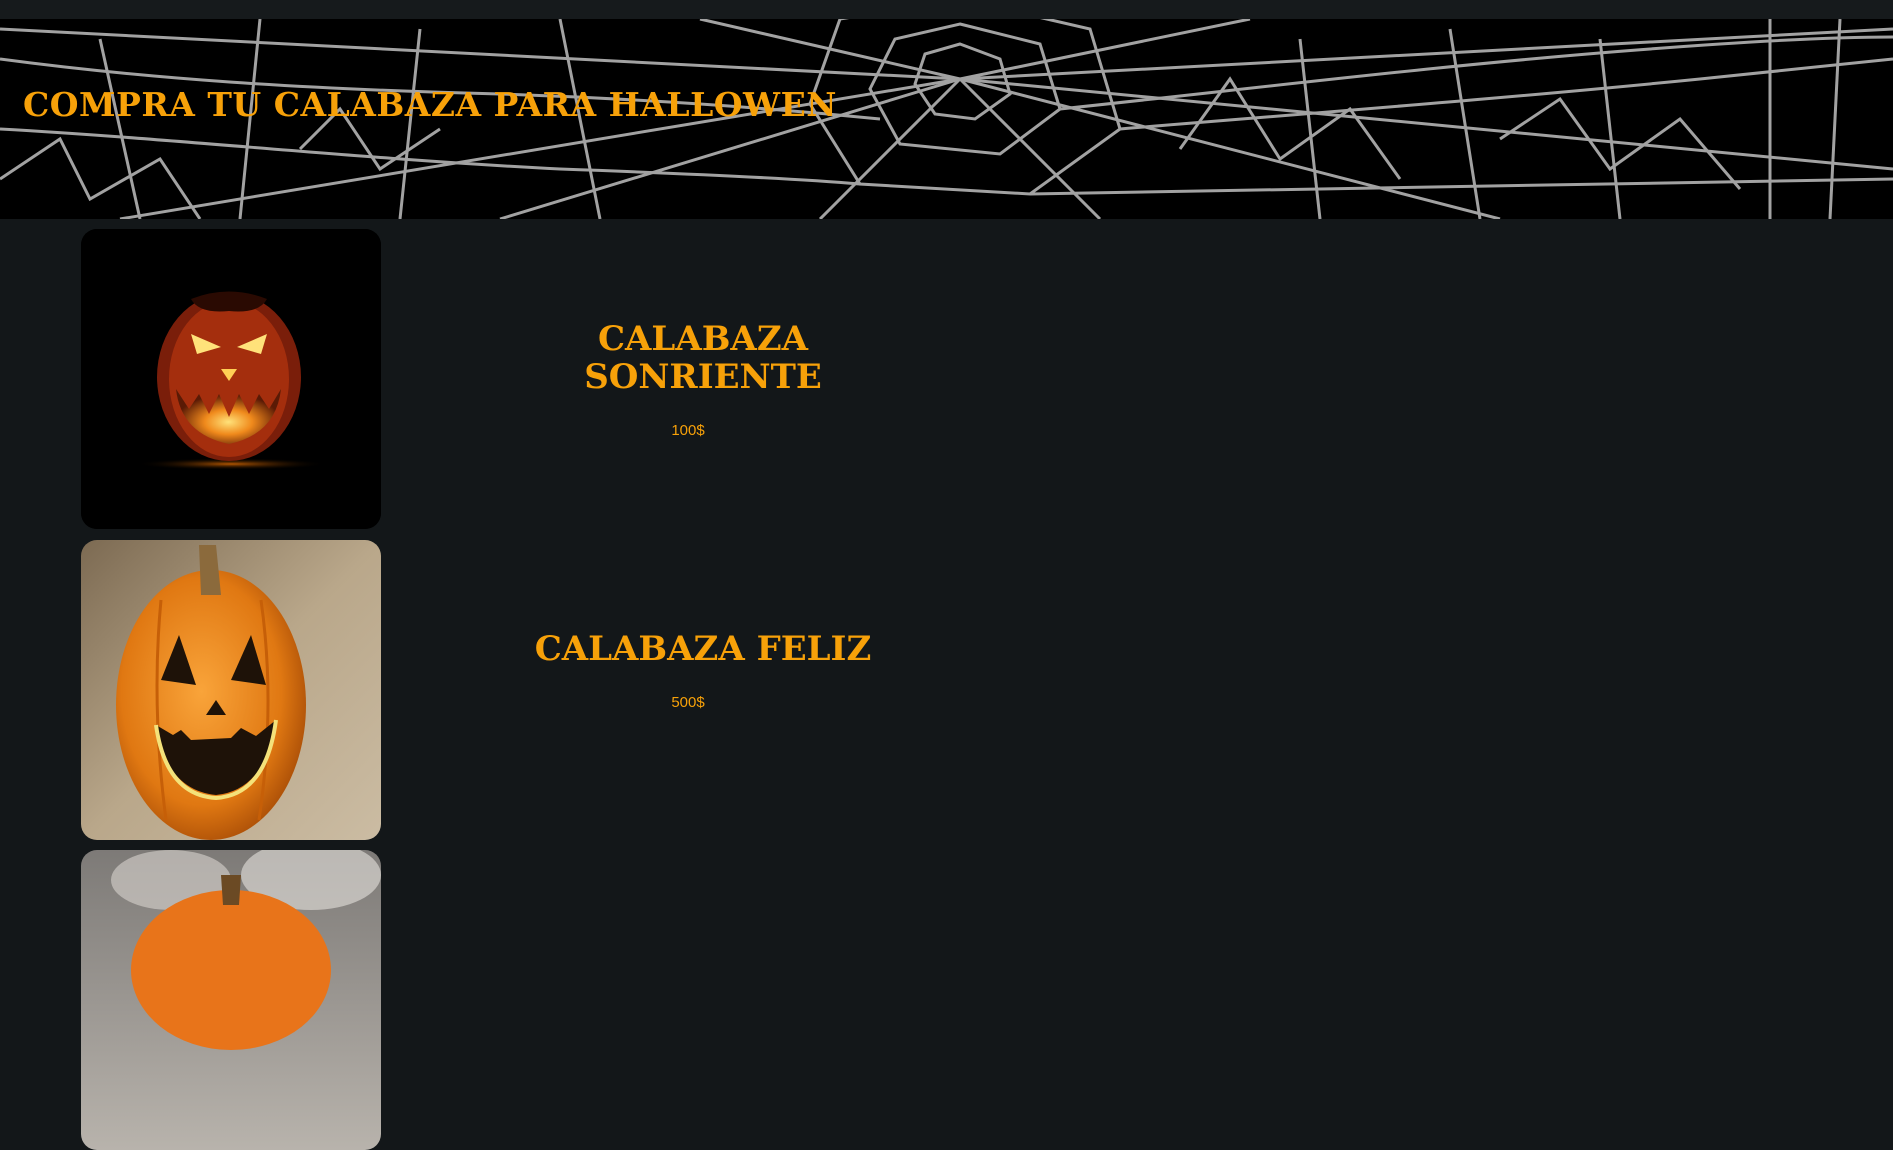 The image size is (1893, 1150). I want to click on product-price: 500$, so click(688, 702).